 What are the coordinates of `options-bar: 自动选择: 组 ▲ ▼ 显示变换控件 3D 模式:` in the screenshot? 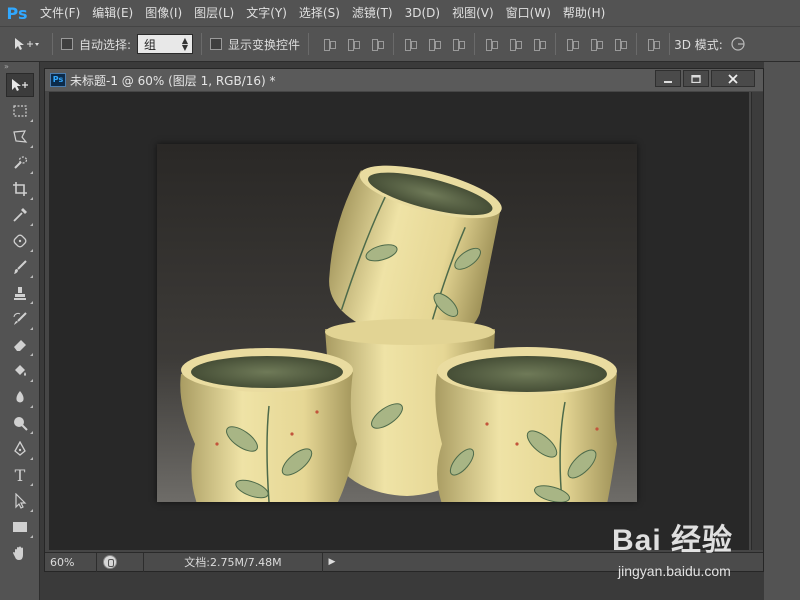 It's located at (400, 44).